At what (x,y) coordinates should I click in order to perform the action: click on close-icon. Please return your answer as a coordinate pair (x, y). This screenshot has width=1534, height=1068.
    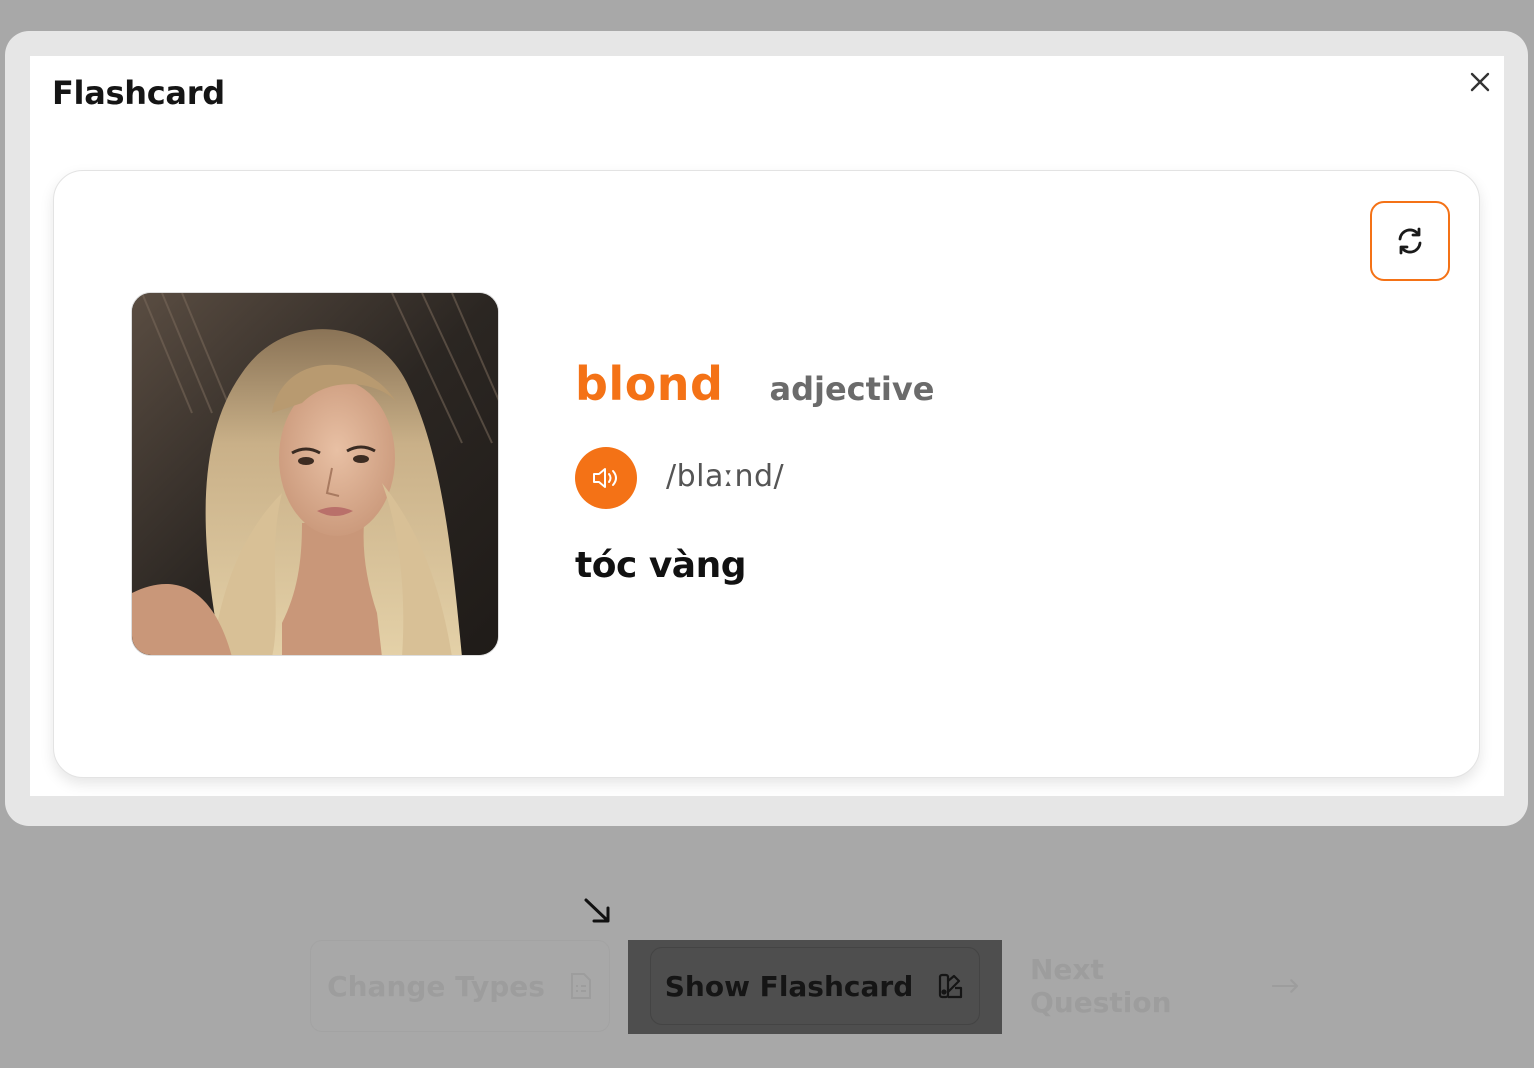
    Looking at the image, I should click on (1480, 82).